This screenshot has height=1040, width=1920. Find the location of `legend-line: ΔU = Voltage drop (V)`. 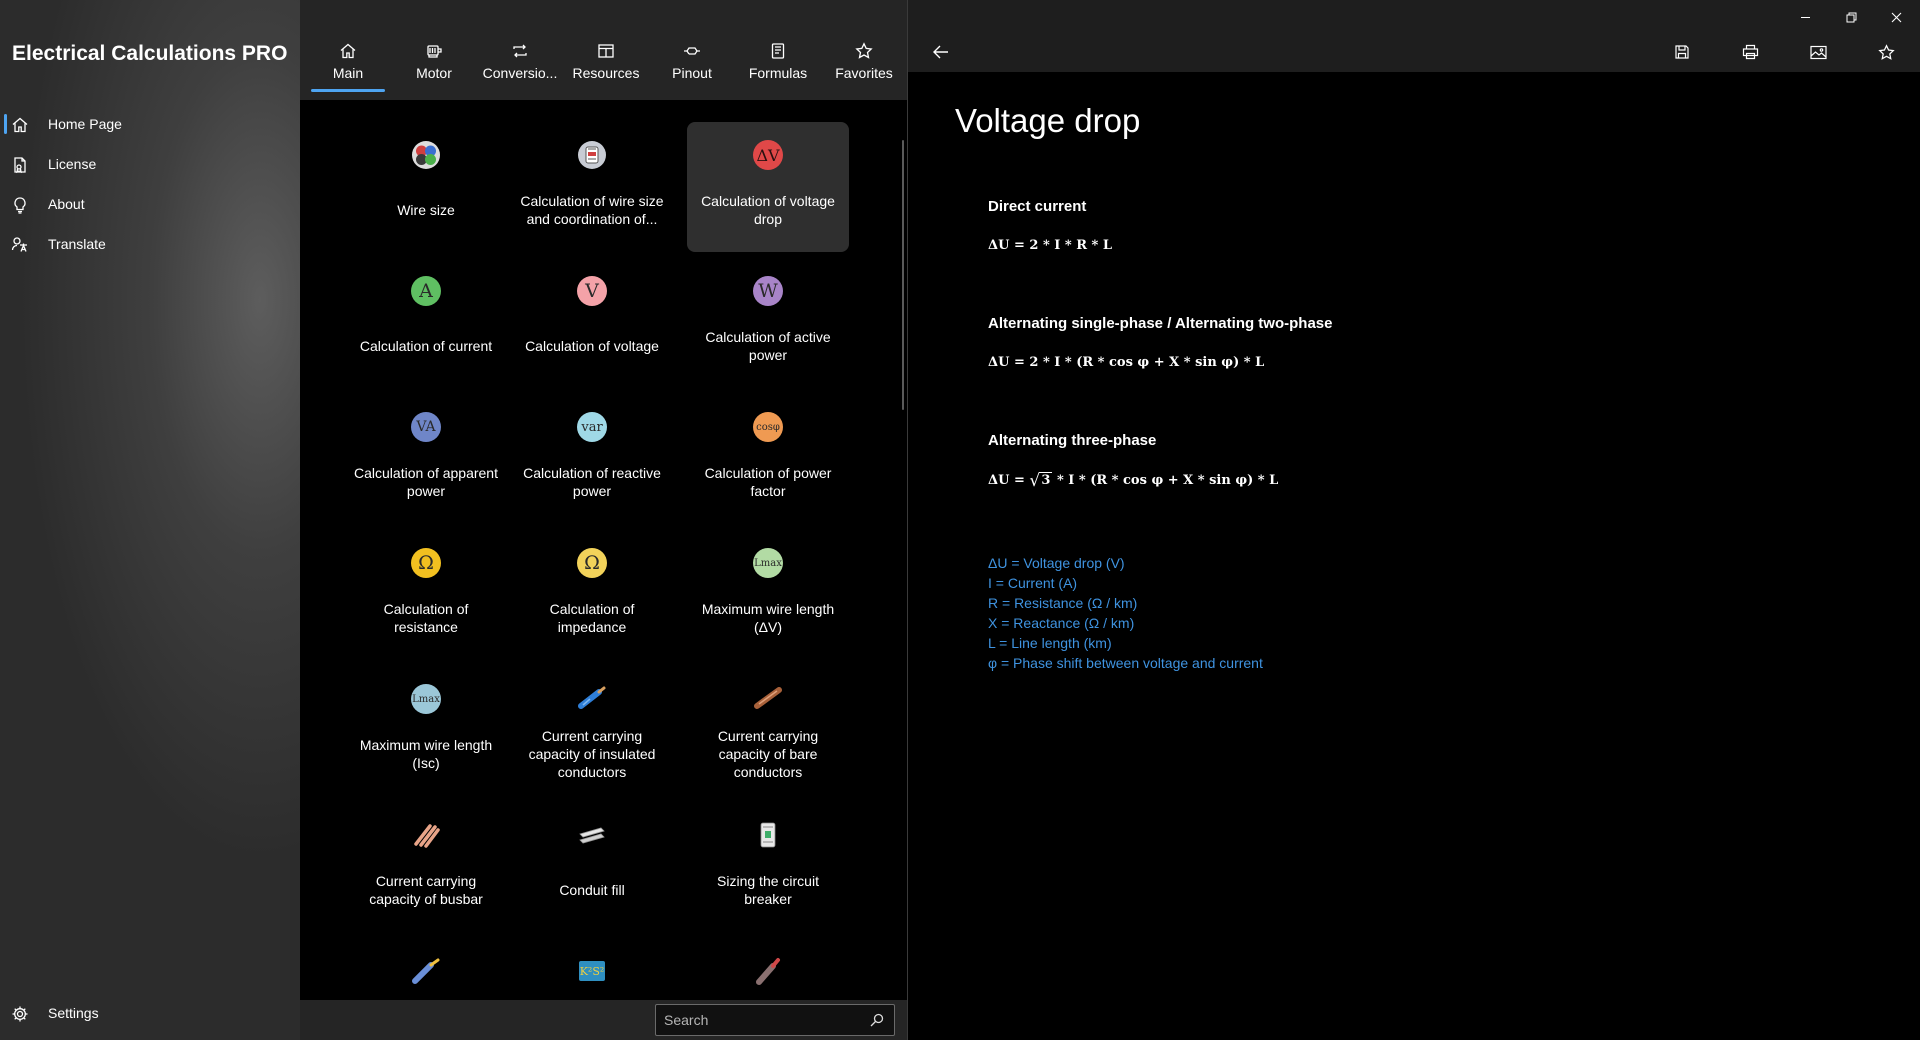

legend-line: ΔU = Voltage drop (V) is located at coordinates (1056, 563).